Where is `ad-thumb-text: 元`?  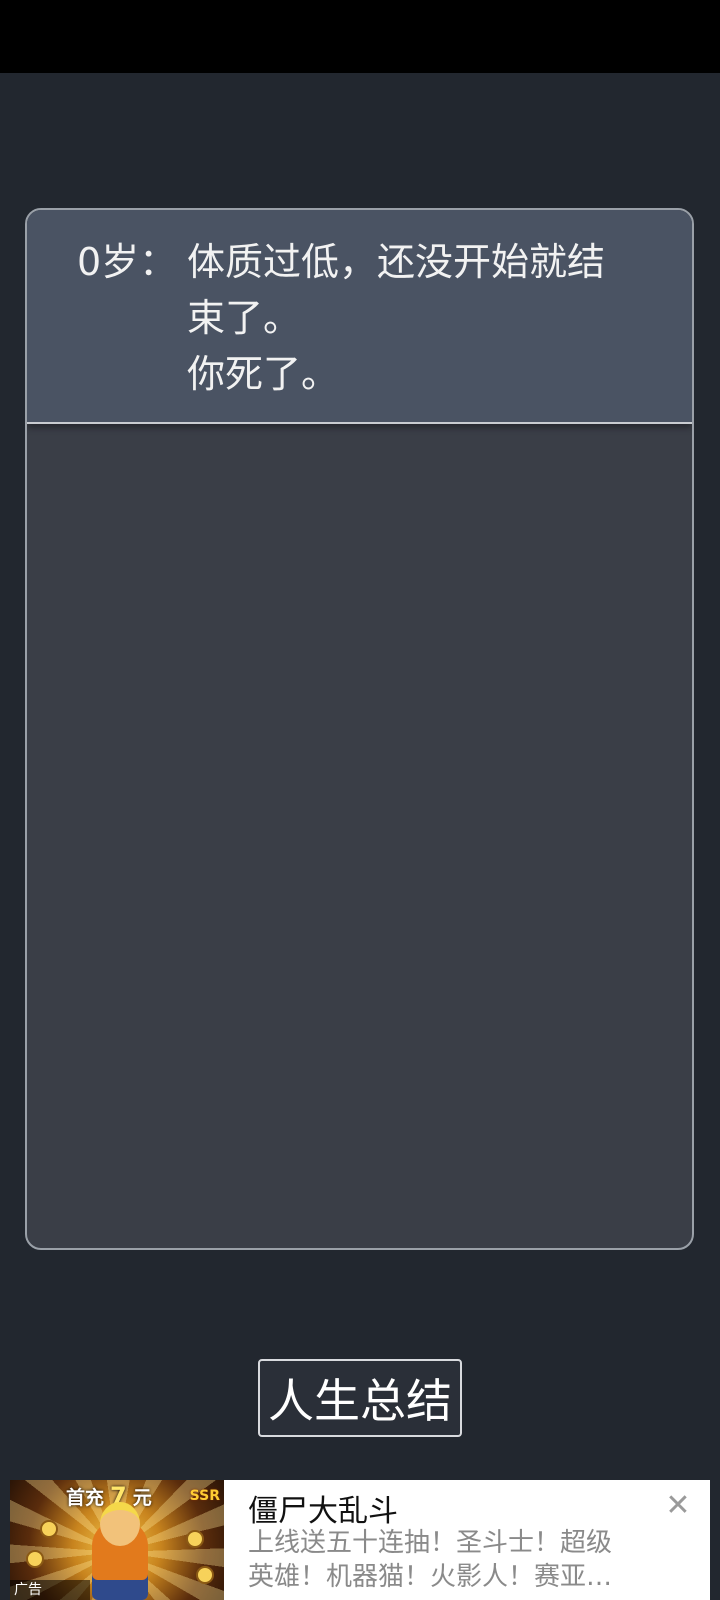 ad-thumb-text: 元 is located at coordinates (142, 1498).